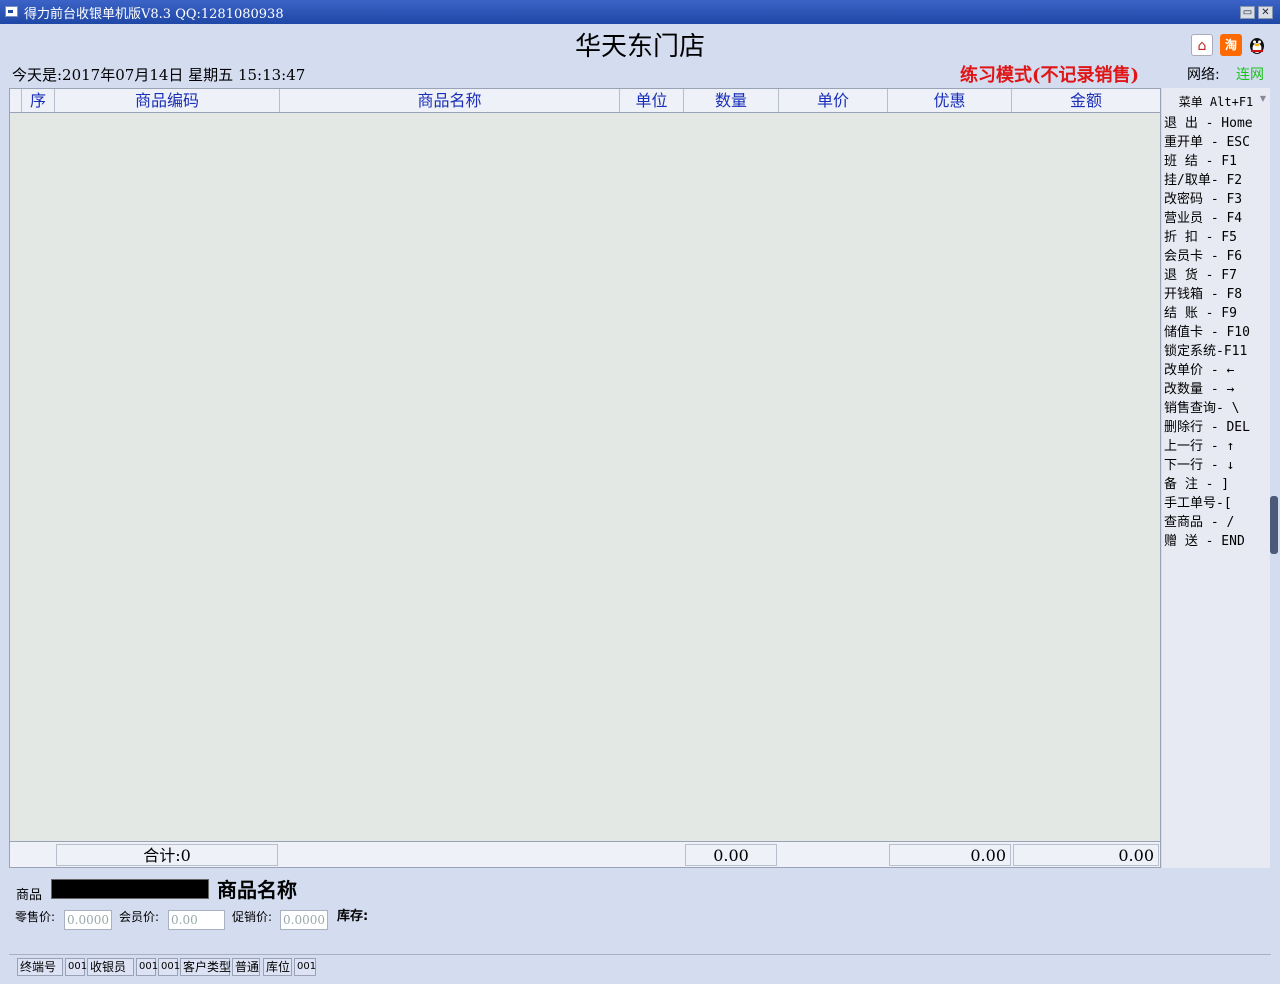  Describe the element at coordinates (147, 967) in the screenshot. I see `cashier-code: 001` at that location.